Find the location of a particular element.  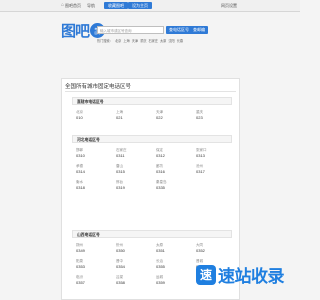

hot-search-link: 上海 is located at coordinates (126, 41).